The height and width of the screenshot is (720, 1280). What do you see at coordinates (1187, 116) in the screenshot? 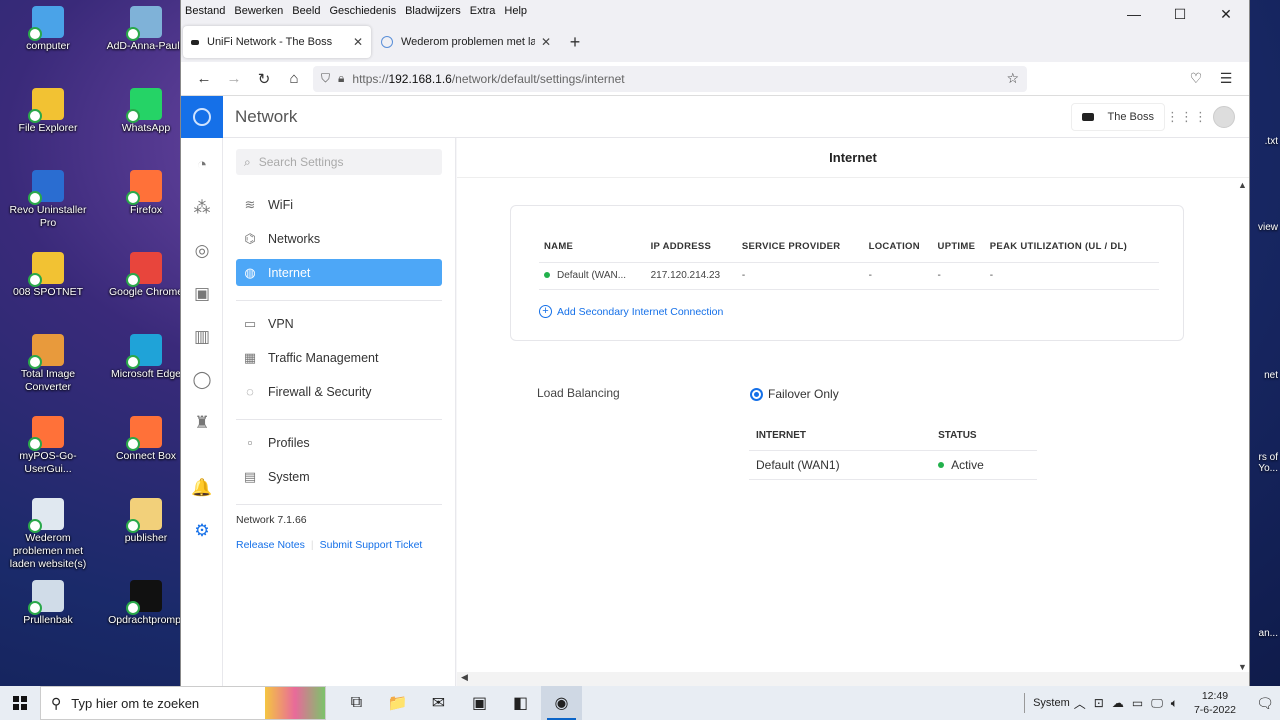
I see `app-grid-icon: ⋮⋮⋮` at bounding box center [1187, 116].